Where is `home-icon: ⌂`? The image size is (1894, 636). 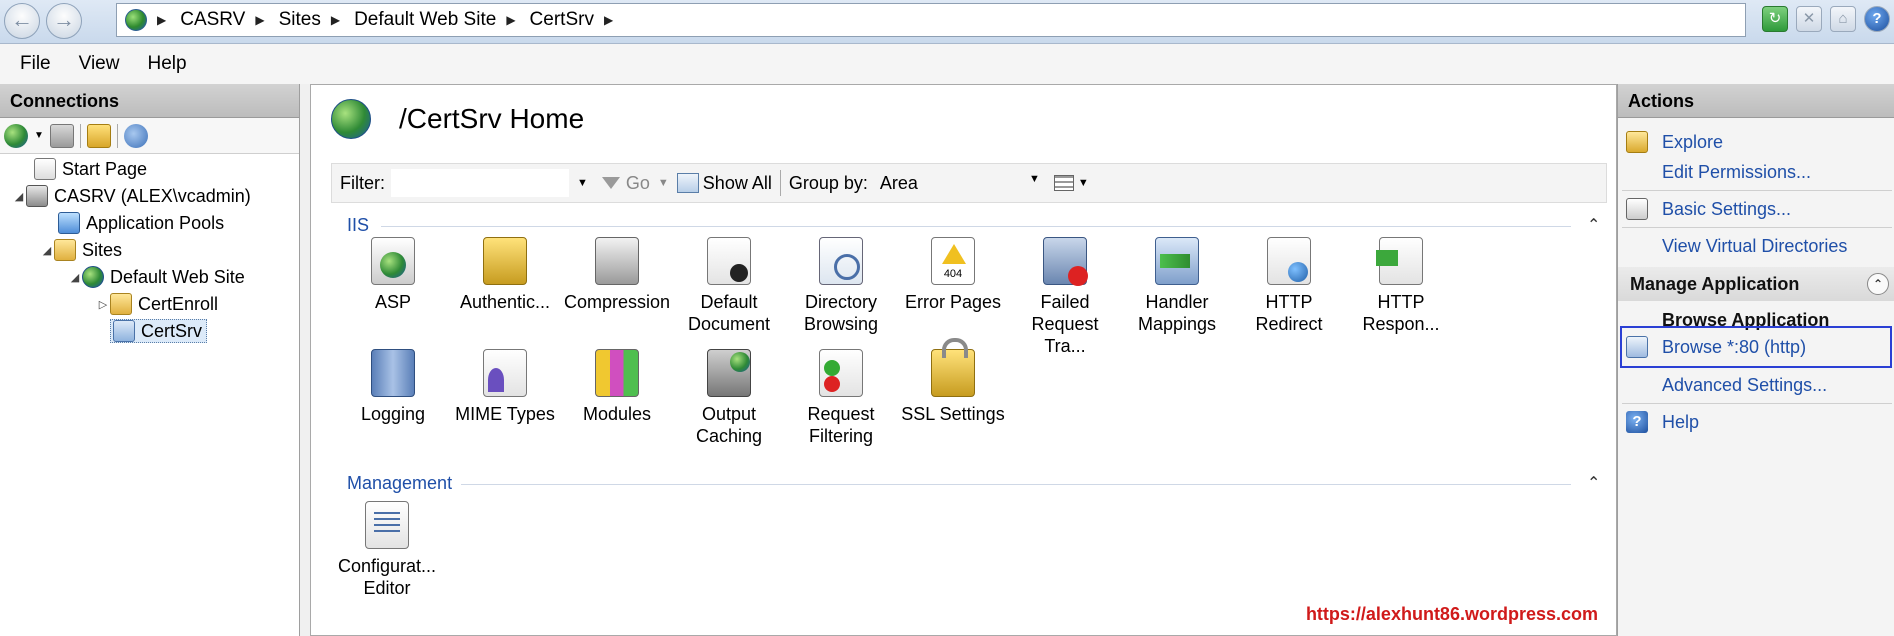
home-icon: ⌂ is located at coordinates (1843, 19).